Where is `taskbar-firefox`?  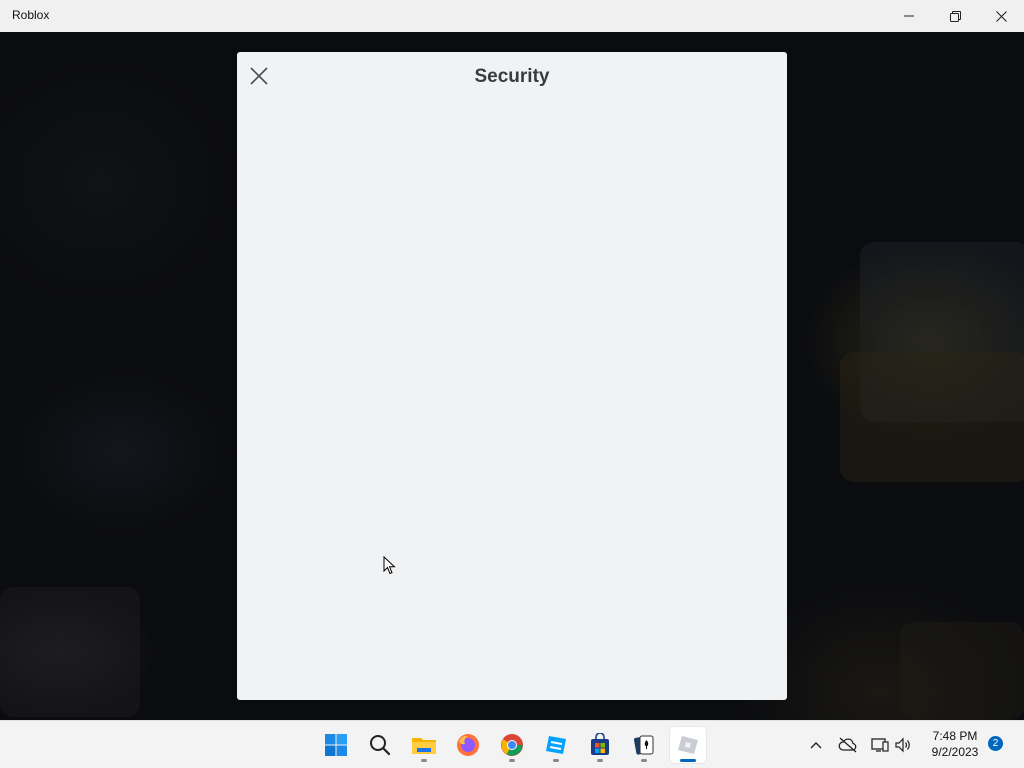
taskbar-firefox is located at coordinates (468, 745).